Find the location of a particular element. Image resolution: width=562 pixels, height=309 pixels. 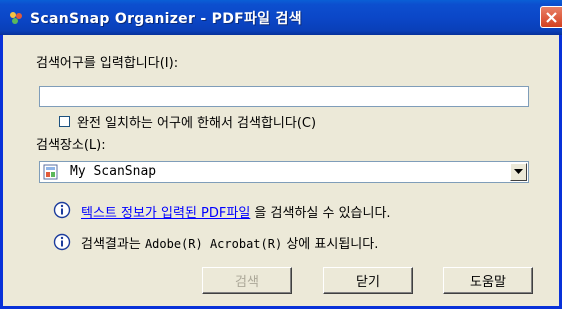

scansnap-app-icon is located at coordinates (16, 18).